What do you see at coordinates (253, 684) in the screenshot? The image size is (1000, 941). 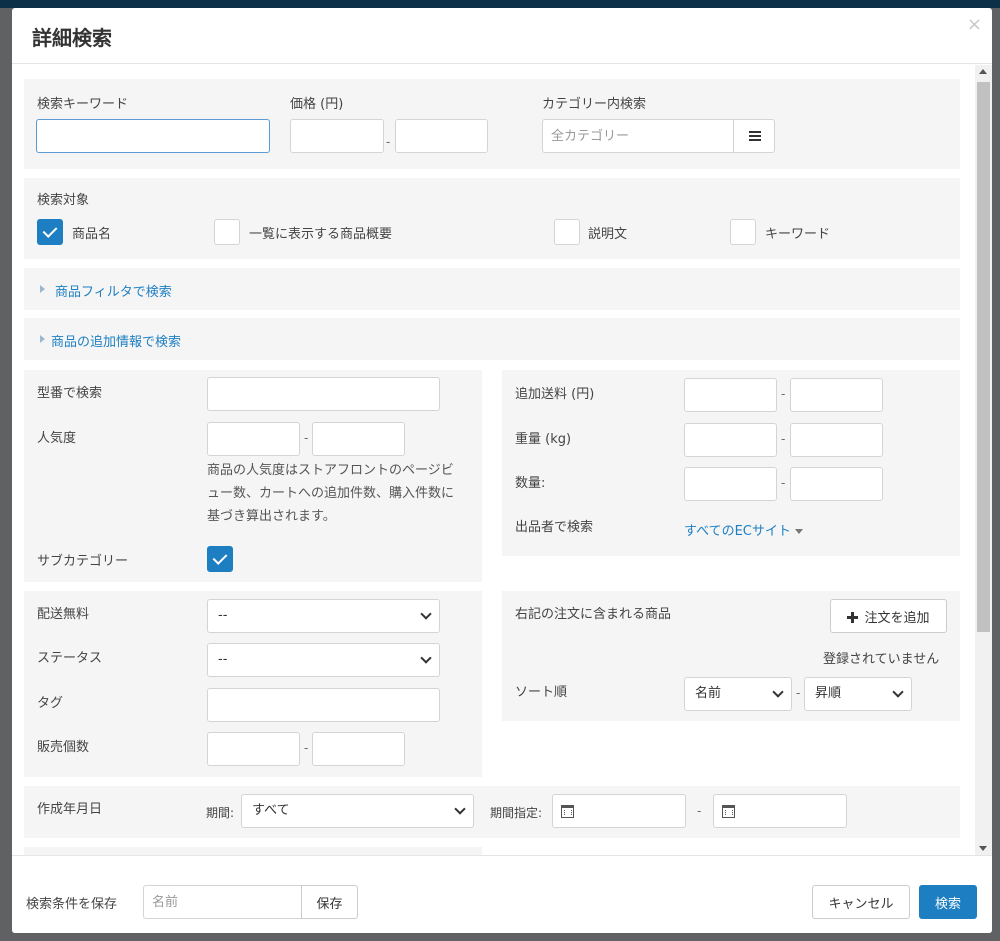 I see `left-status-panel: 配送無料 -- ステータス -- タグ 販売個数 -` at bounding box center [253, 684].